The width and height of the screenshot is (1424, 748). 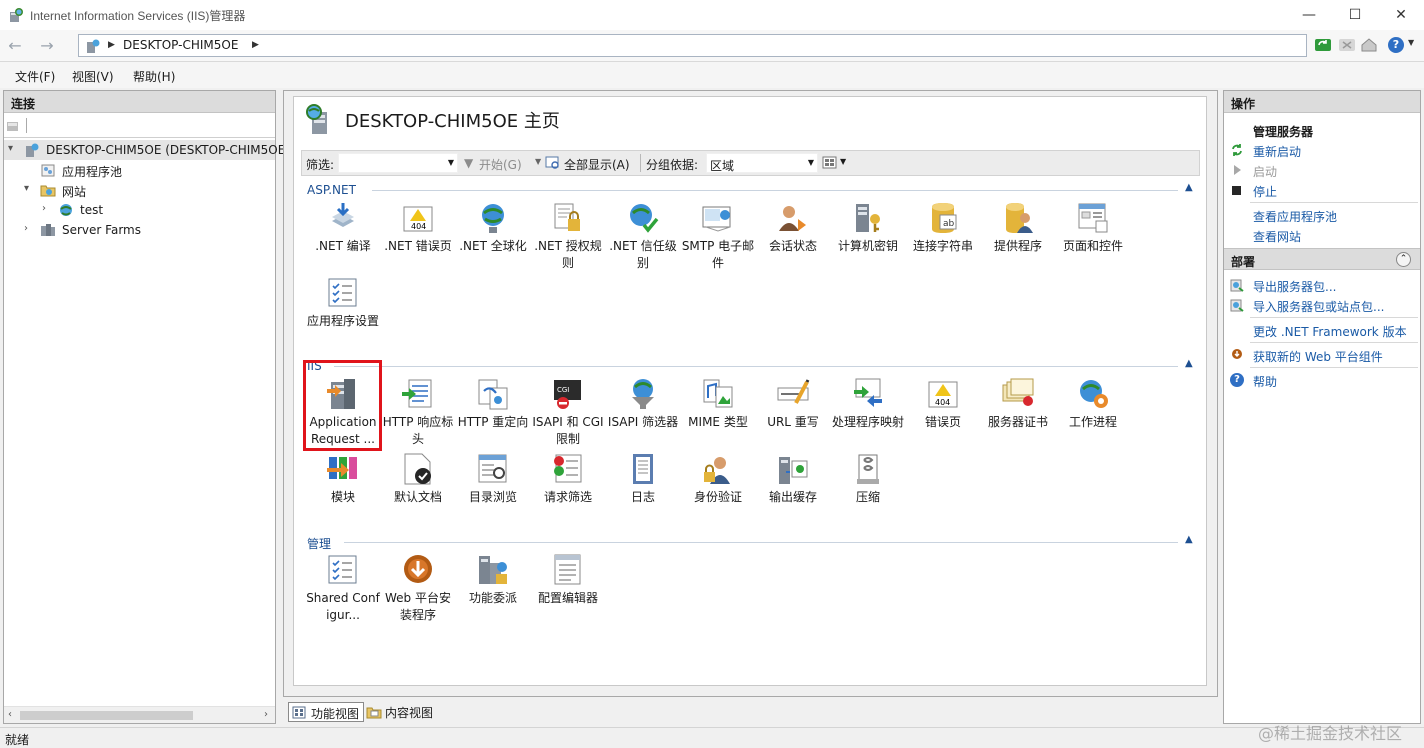 I want to click on help-link: 帮助, so click(x=1265, y=381).